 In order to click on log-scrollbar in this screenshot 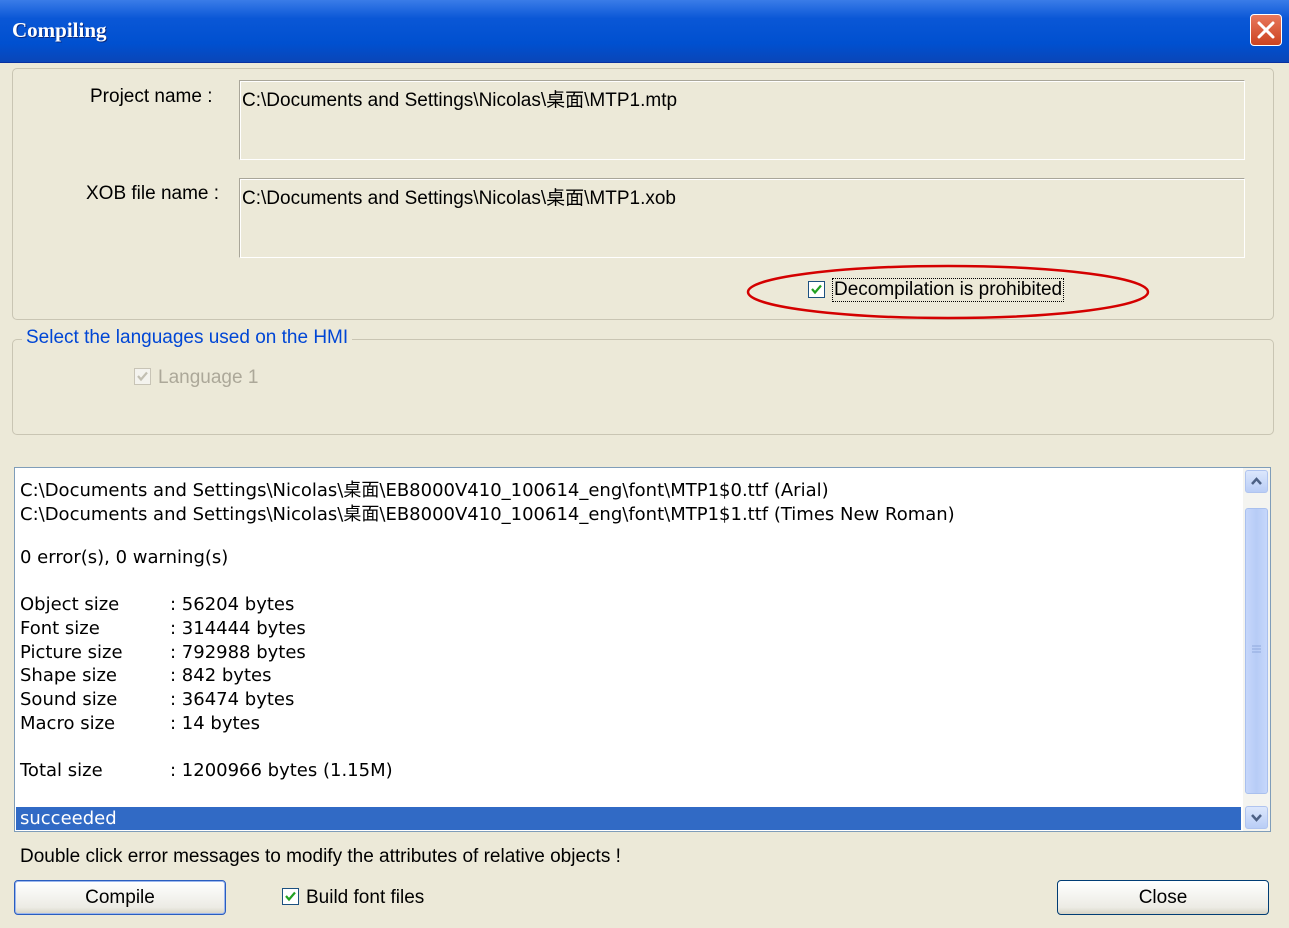, I will do `click(1256, 649)`.